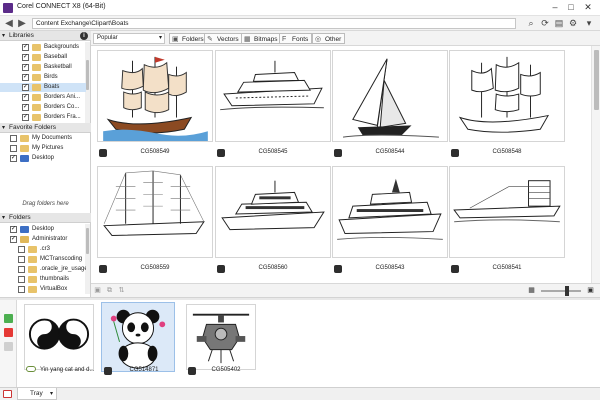 The width and height of the screenshot is (600, 400). Describe the element at coordinates (589, 23) in the screenshot. I see `options-menu-icon: ▾` at that location.